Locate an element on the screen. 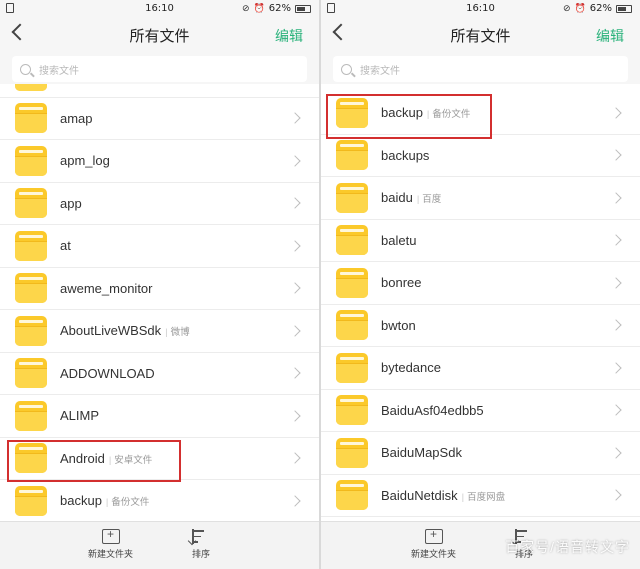  file-name: backups is located at coordinates (405, 155).